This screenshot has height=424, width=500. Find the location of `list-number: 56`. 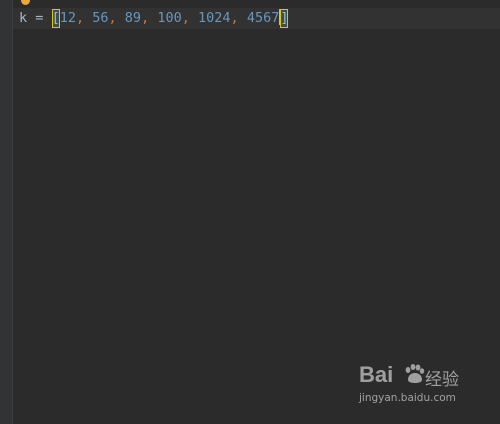

list-number: 56 is located at coordinates (100, 18).